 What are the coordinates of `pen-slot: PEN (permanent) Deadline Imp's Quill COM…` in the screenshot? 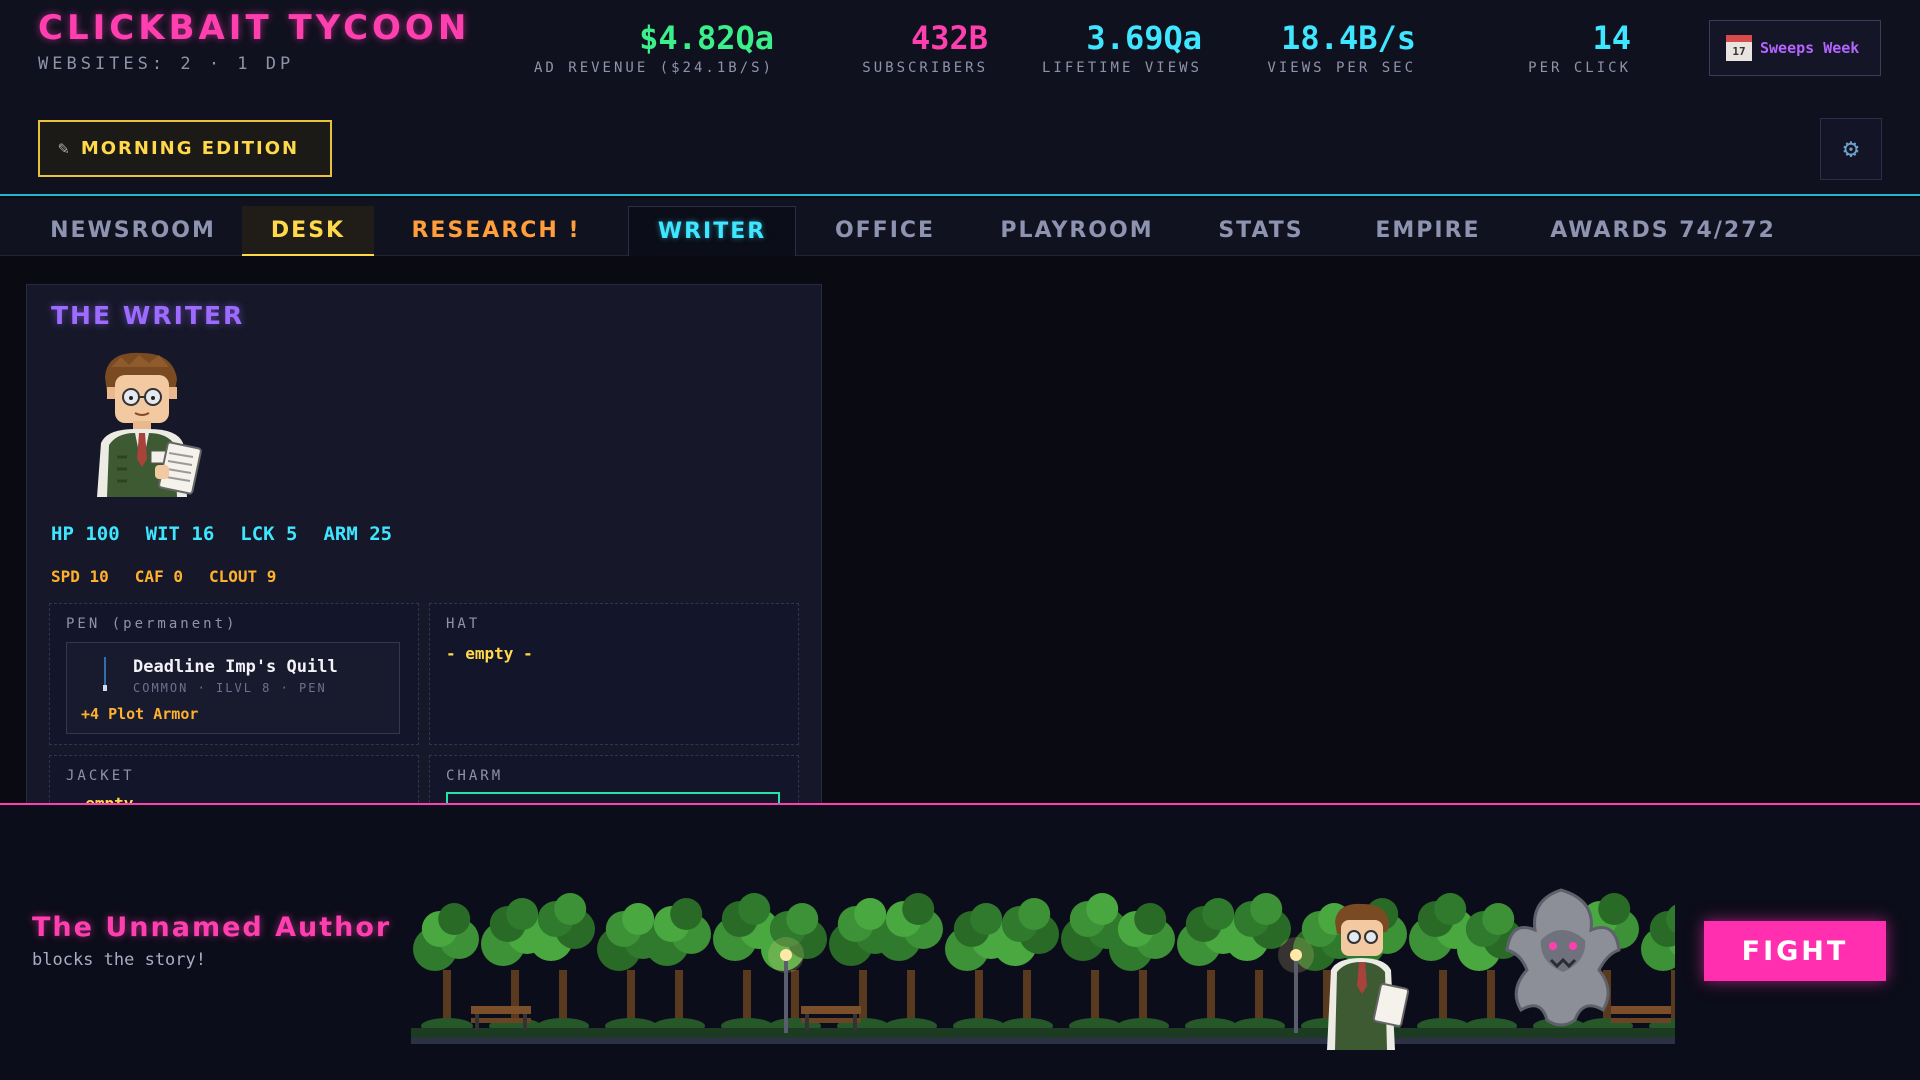 It's located at (234, 674).